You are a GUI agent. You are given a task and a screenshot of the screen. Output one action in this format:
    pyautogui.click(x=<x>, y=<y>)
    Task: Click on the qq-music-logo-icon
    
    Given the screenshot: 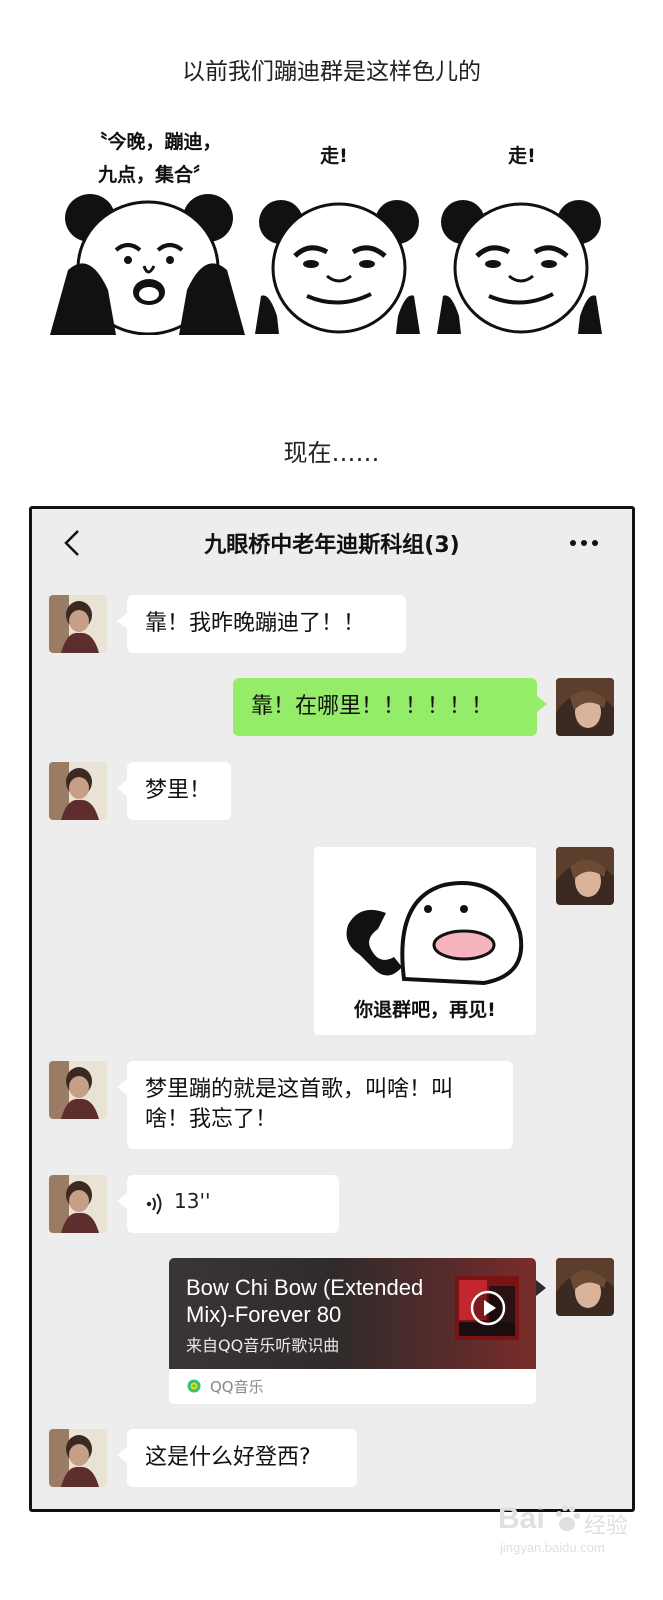 What is the action you would take?
    pyautogui.click(x=194, y=1386)
    